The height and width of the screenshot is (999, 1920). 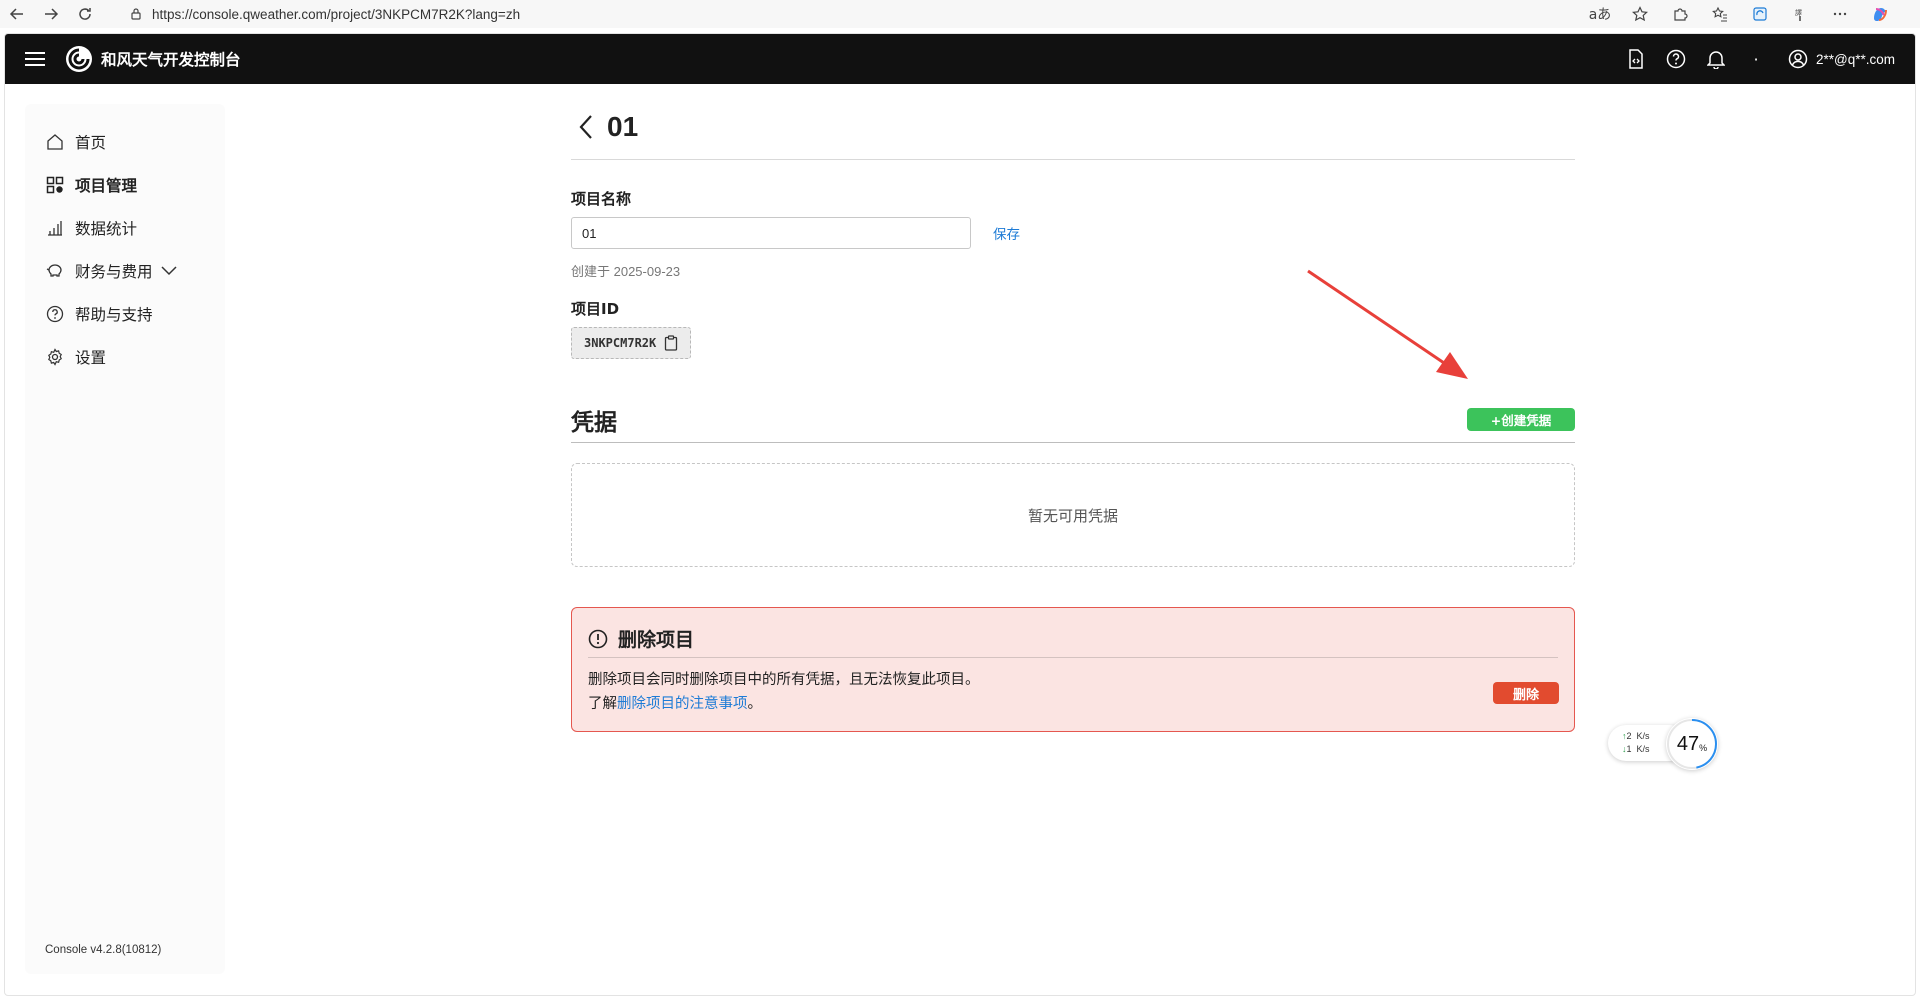 What do you see at coordinates (106, 228) in the screenshot?
I see `sidebar-item-label: 数据统计` at bounding box center [106, 228].